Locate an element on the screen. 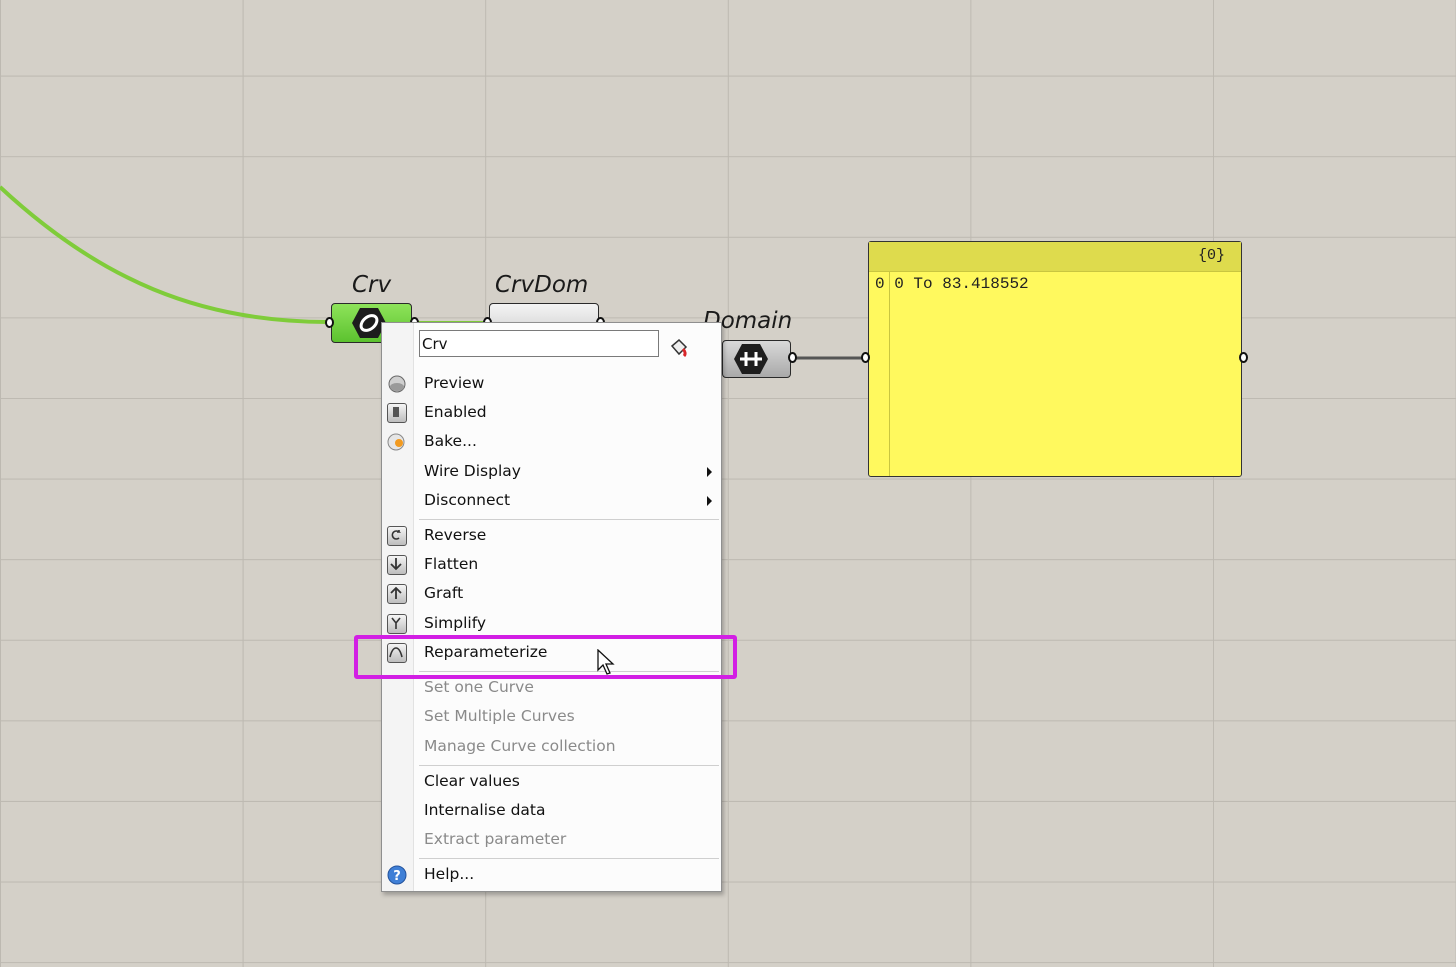  help-icon: ? is located at coordinates (397, 875).